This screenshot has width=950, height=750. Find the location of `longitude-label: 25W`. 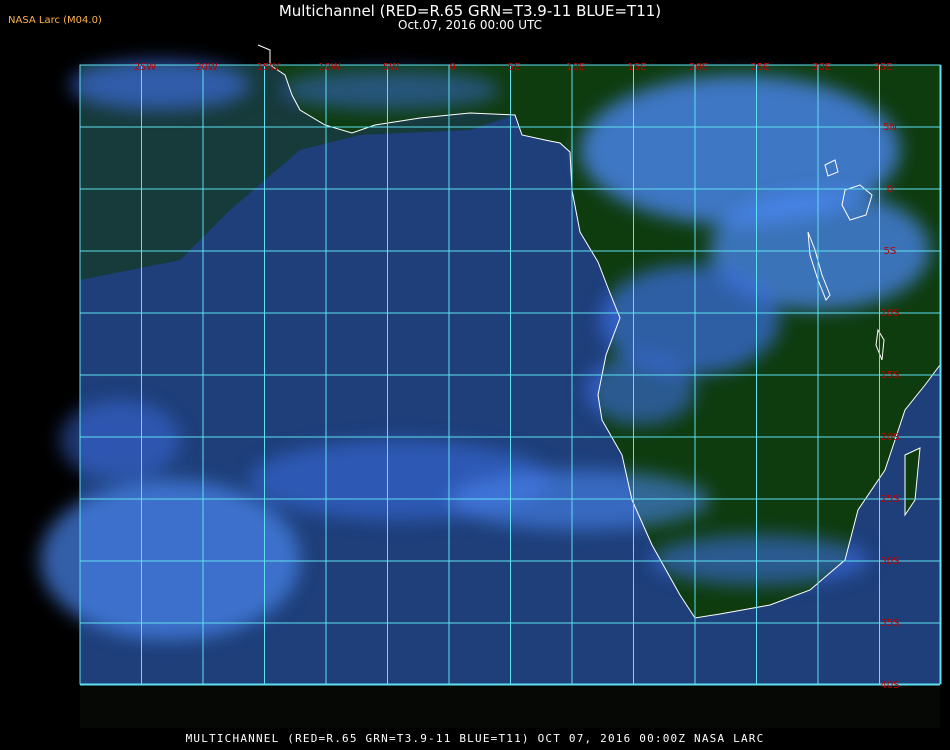

longitude-label: 25W is located at coordinates (145, 67).